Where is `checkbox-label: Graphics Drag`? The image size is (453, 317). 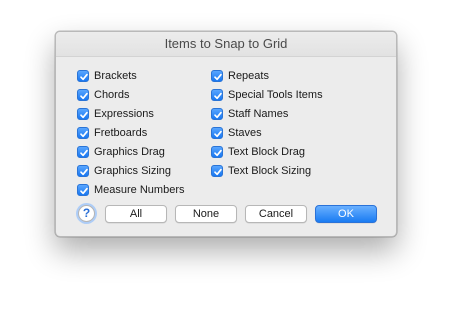
checkbox-label: Graphics Drag is located at coordinates (129, 151).